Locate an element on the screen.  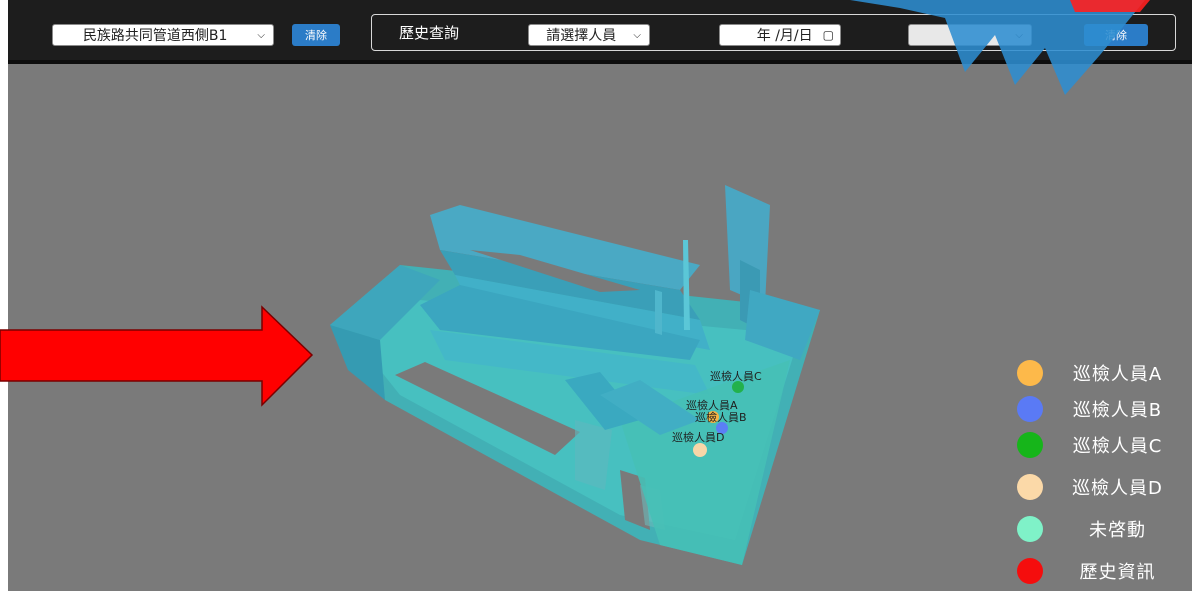
date-placeholder: 年 /月/日 is located at coordinates (784, 36).